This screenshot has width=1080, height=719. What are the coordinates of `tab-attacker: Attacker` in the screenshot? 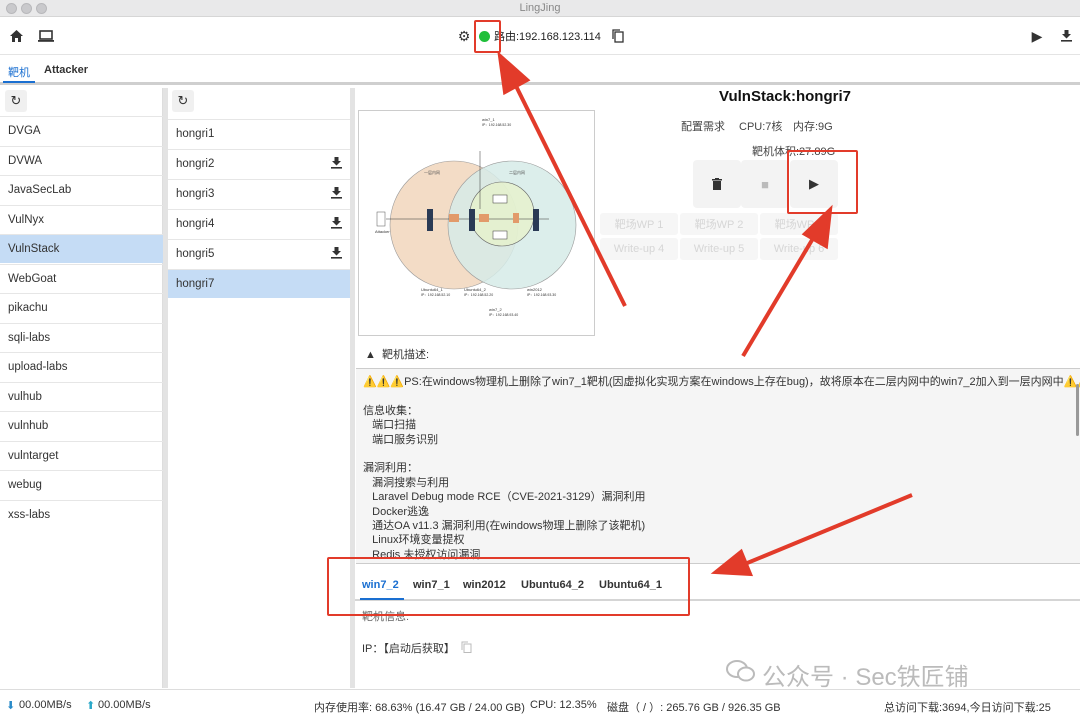 It's located at (66, 70).